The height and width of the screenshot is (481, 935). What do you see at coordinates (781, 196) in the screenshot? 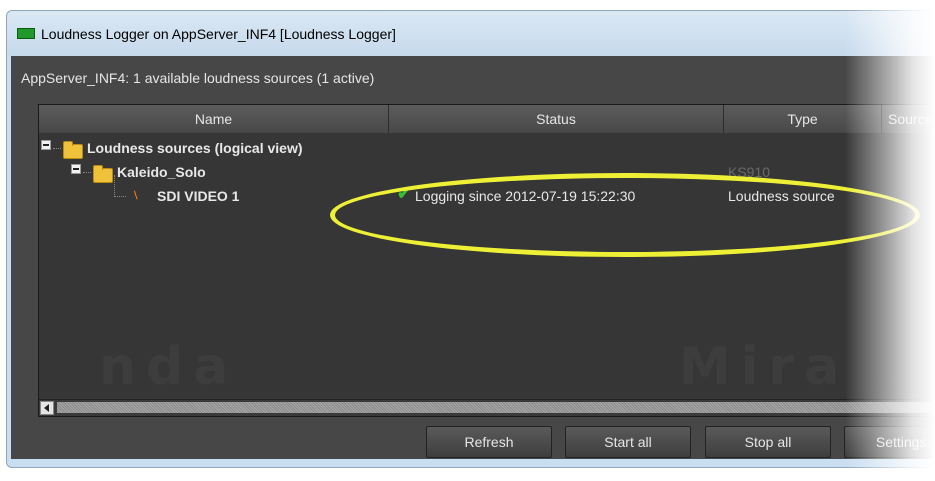
I see `type-cell: Loudness source` at bounding box center [781, 196].